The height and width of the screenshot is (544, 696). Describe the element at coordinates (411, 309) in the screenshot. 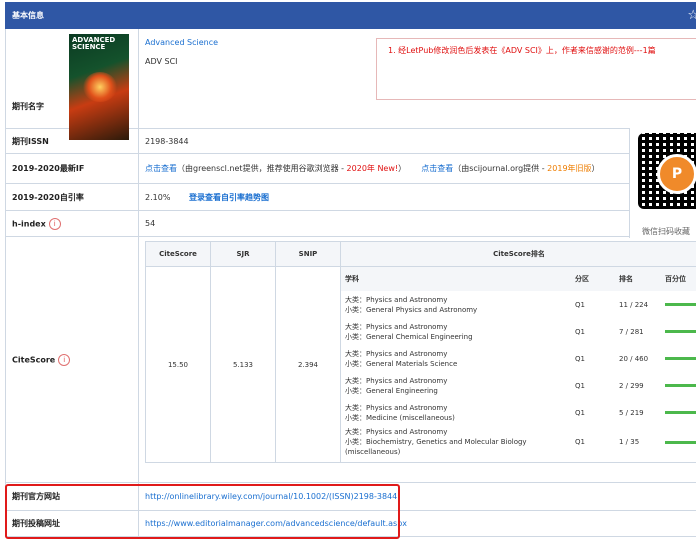

I see `minor-subject: 小类：General Physics and Astronomy` at that location.